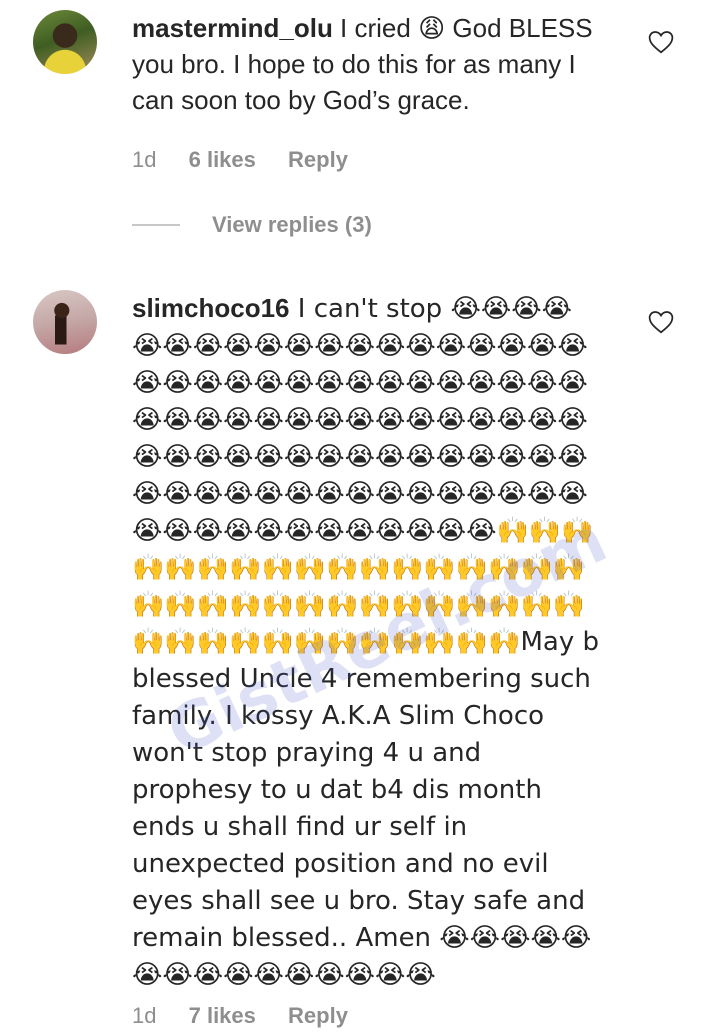  I want to click on comment-meta: 1d 6 likes Reply, so click(253, 160).